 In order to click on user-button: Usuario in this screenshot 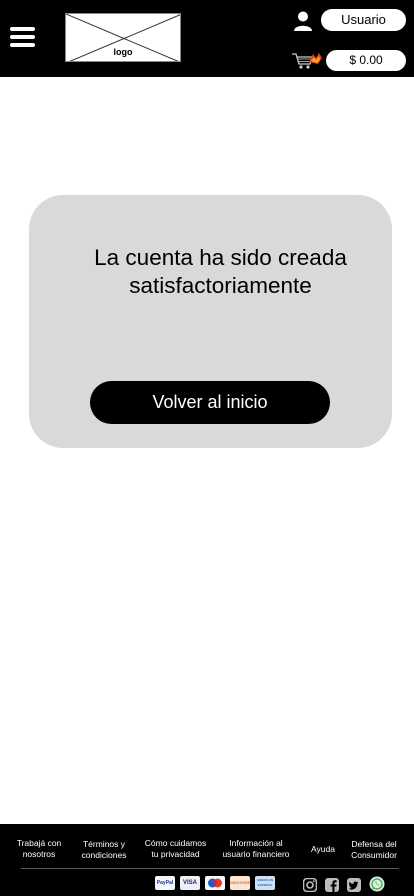, I will do `click(363, 20)`.